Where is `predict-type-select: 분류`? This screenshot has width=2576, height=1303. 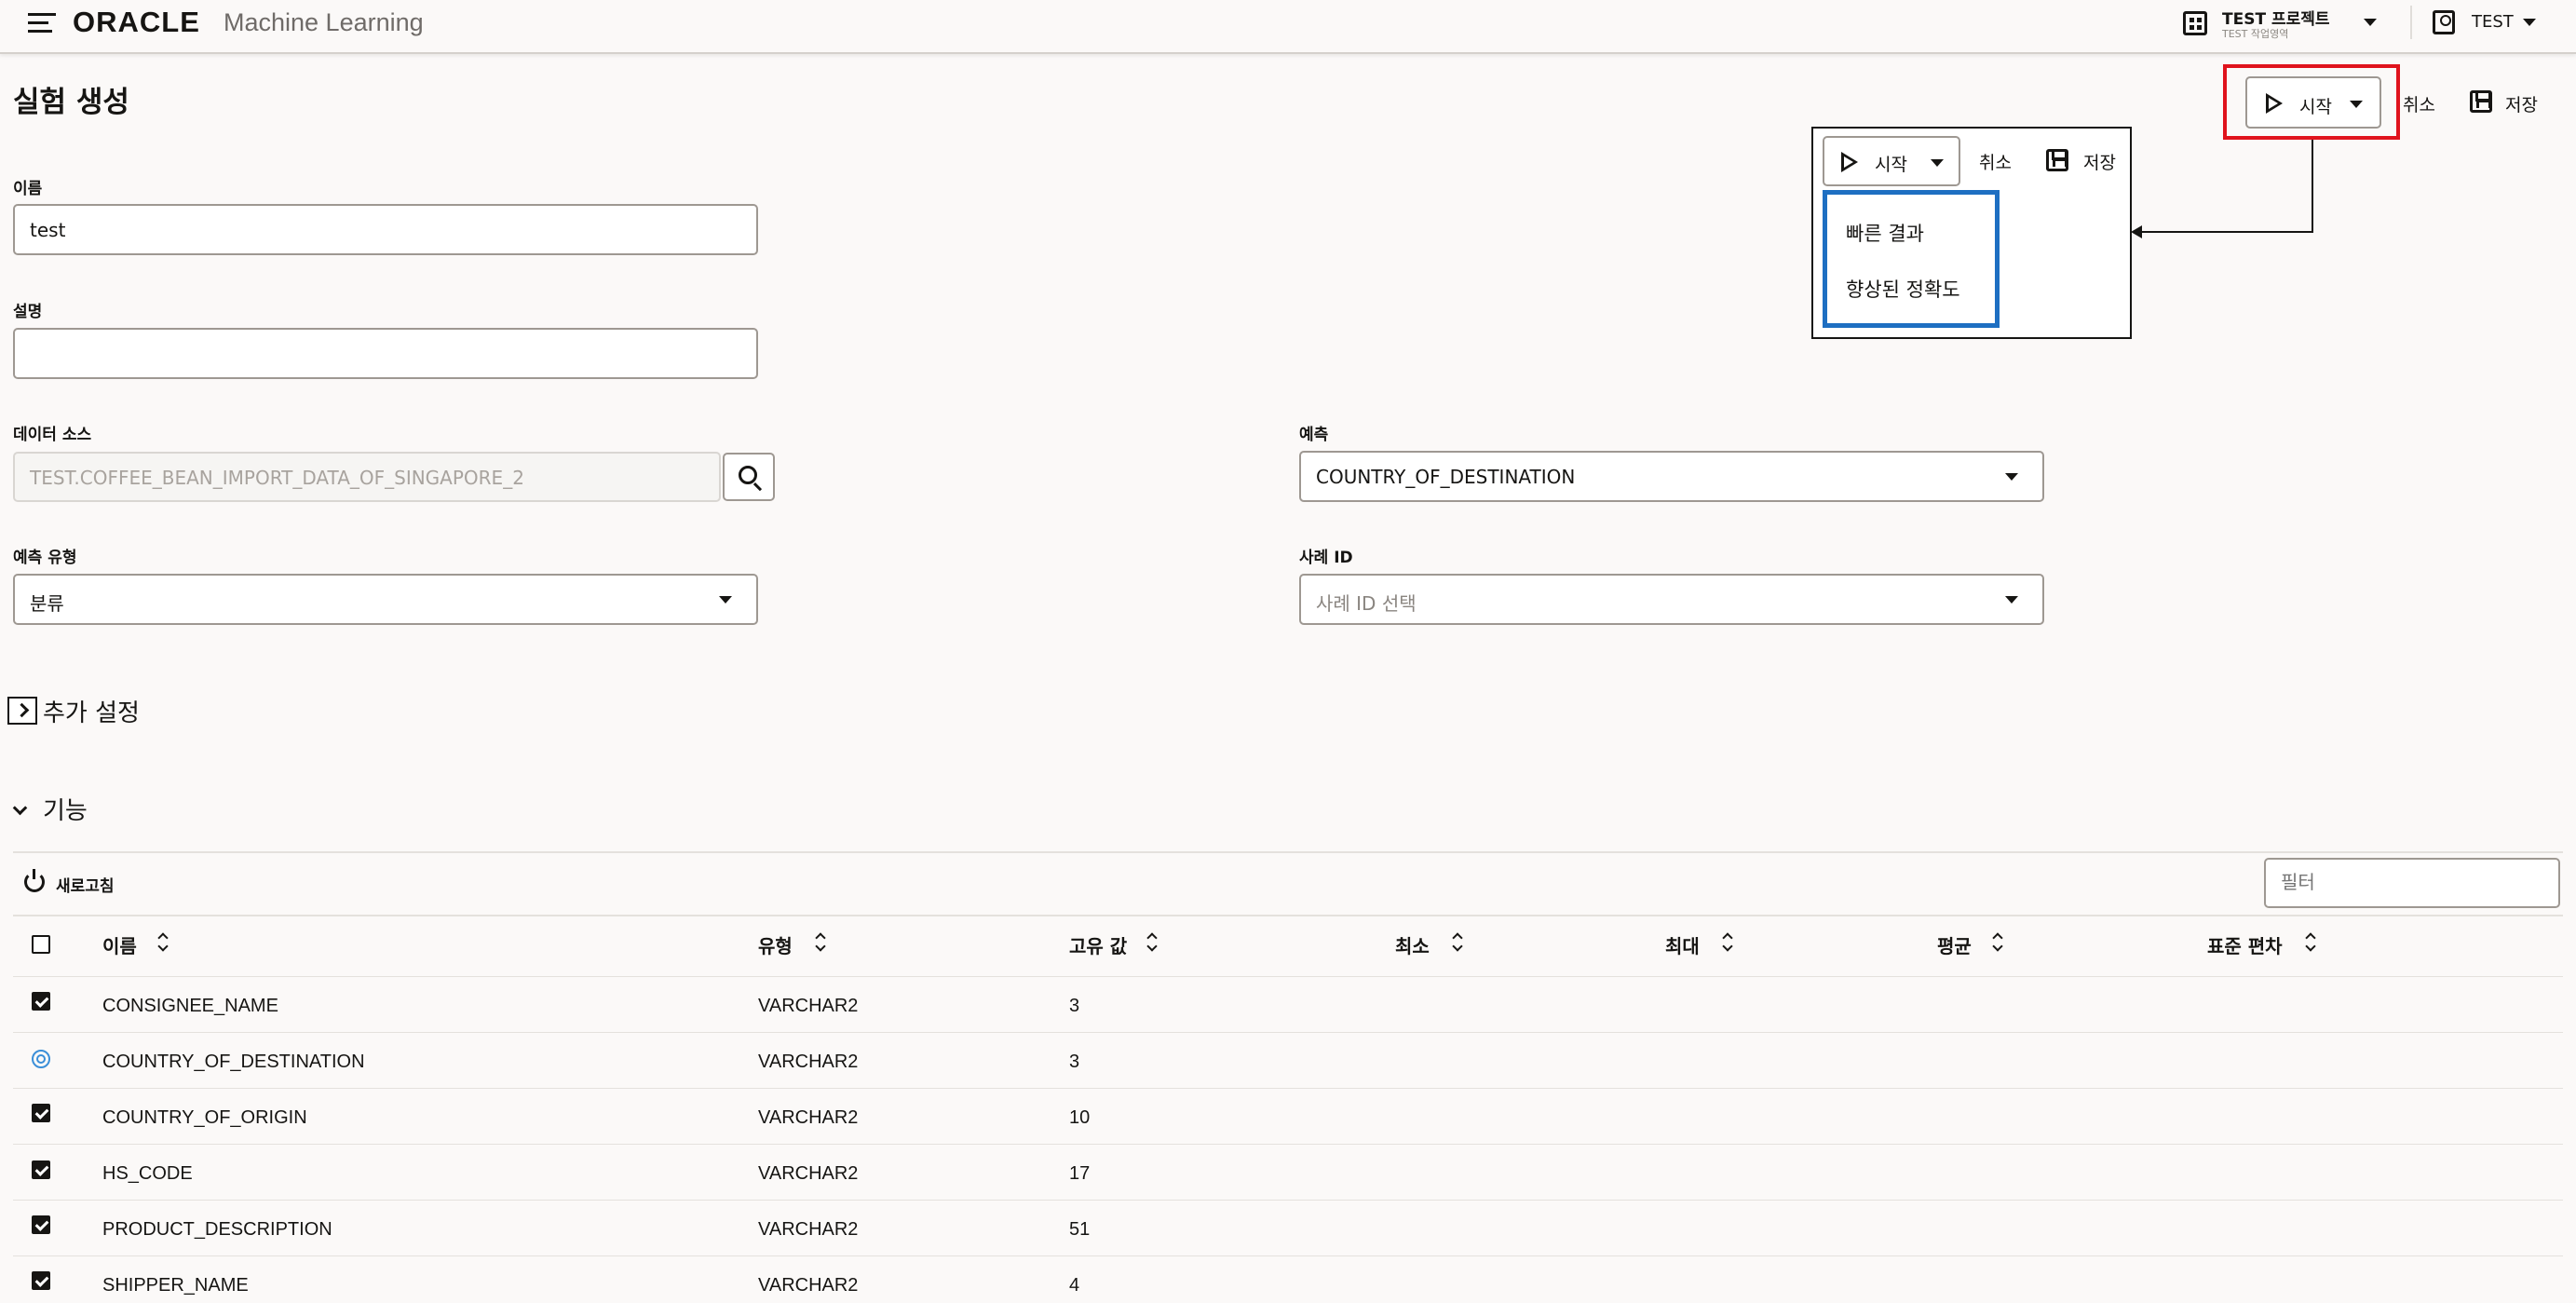 predict-type-select: 분류 is located at coordinates (385, 599).